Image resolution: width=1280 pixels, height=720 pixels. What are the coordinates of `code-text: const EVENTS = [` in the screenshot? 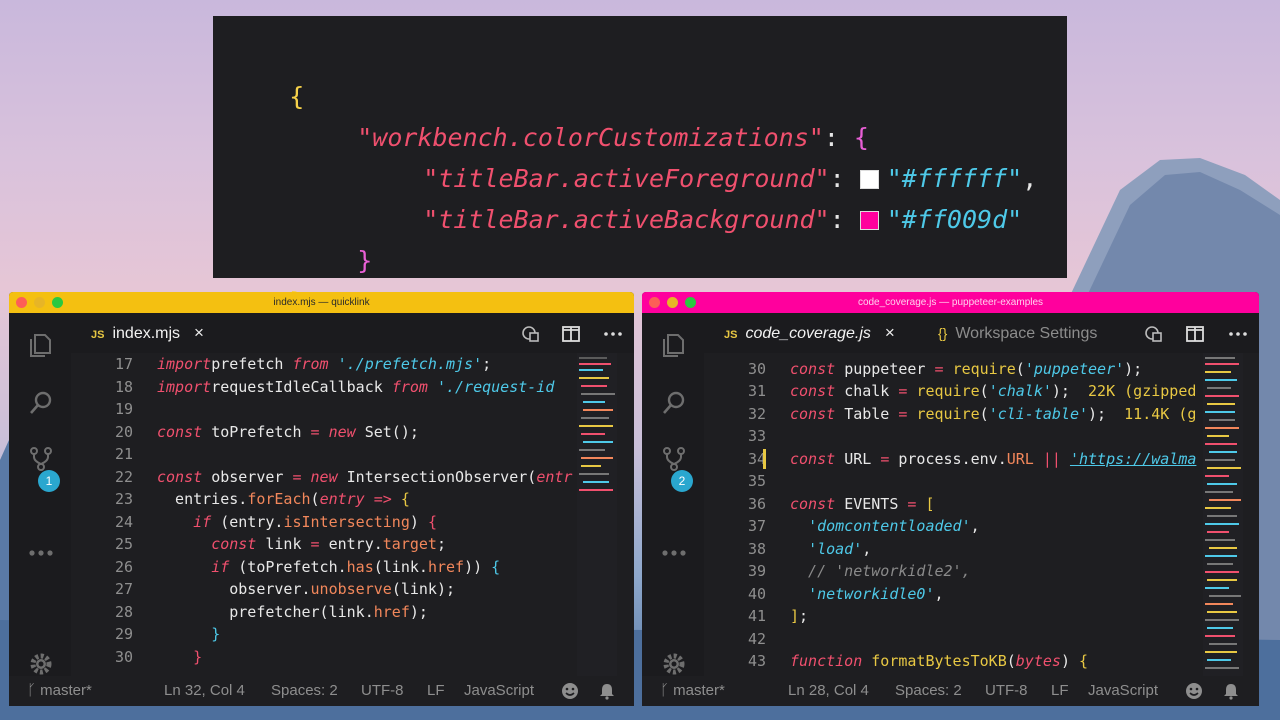 It's located at (862, 503).